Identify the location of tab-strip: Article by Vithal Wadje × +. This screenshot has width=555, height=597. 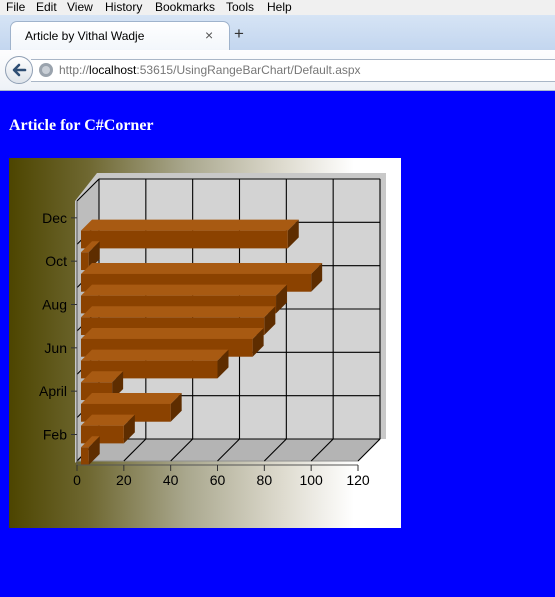
(277, 33).